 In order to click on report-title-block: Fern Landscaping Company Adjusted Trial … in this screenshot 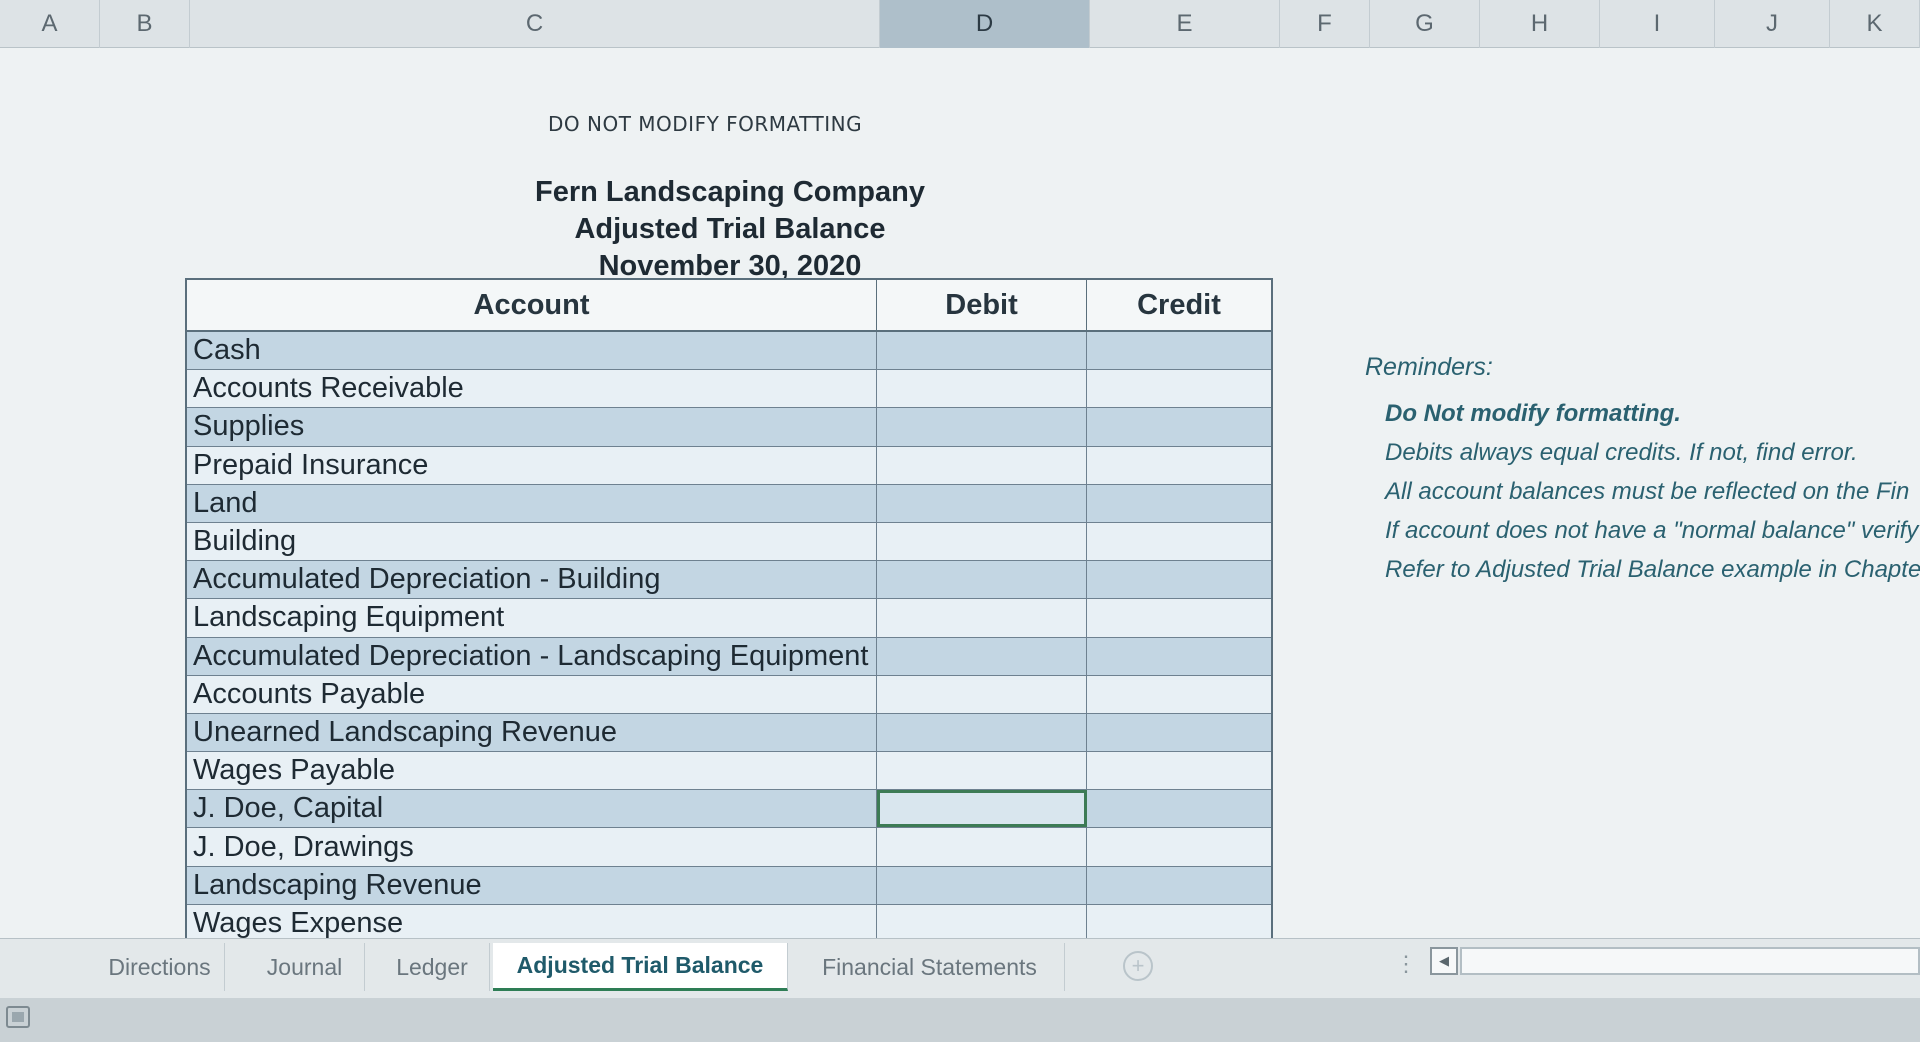, I will do `click(730, 229)`.